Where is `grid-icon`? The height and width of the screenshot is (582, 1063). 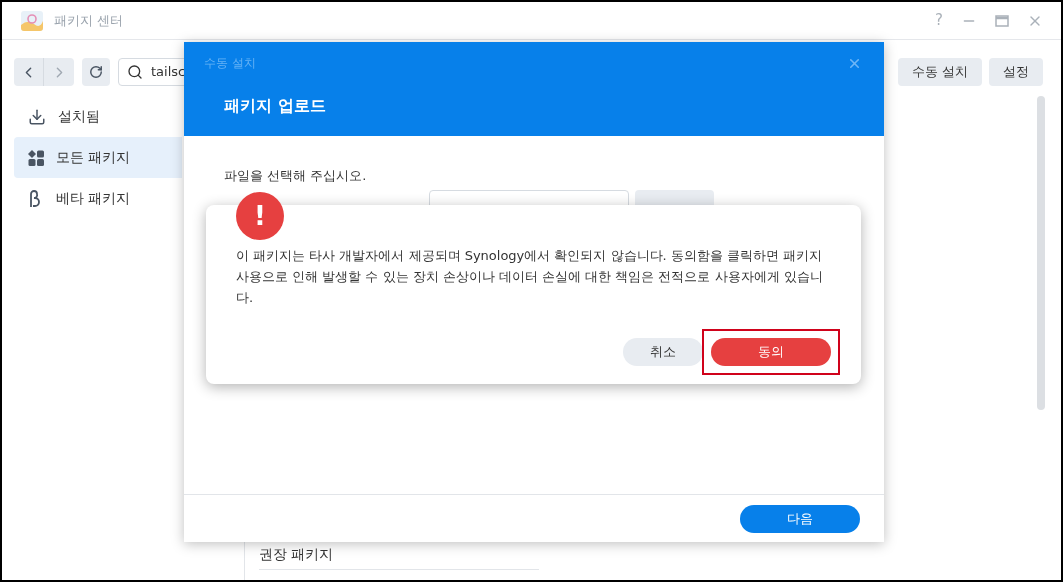
grid-icon is located at coordinates (36, 157).